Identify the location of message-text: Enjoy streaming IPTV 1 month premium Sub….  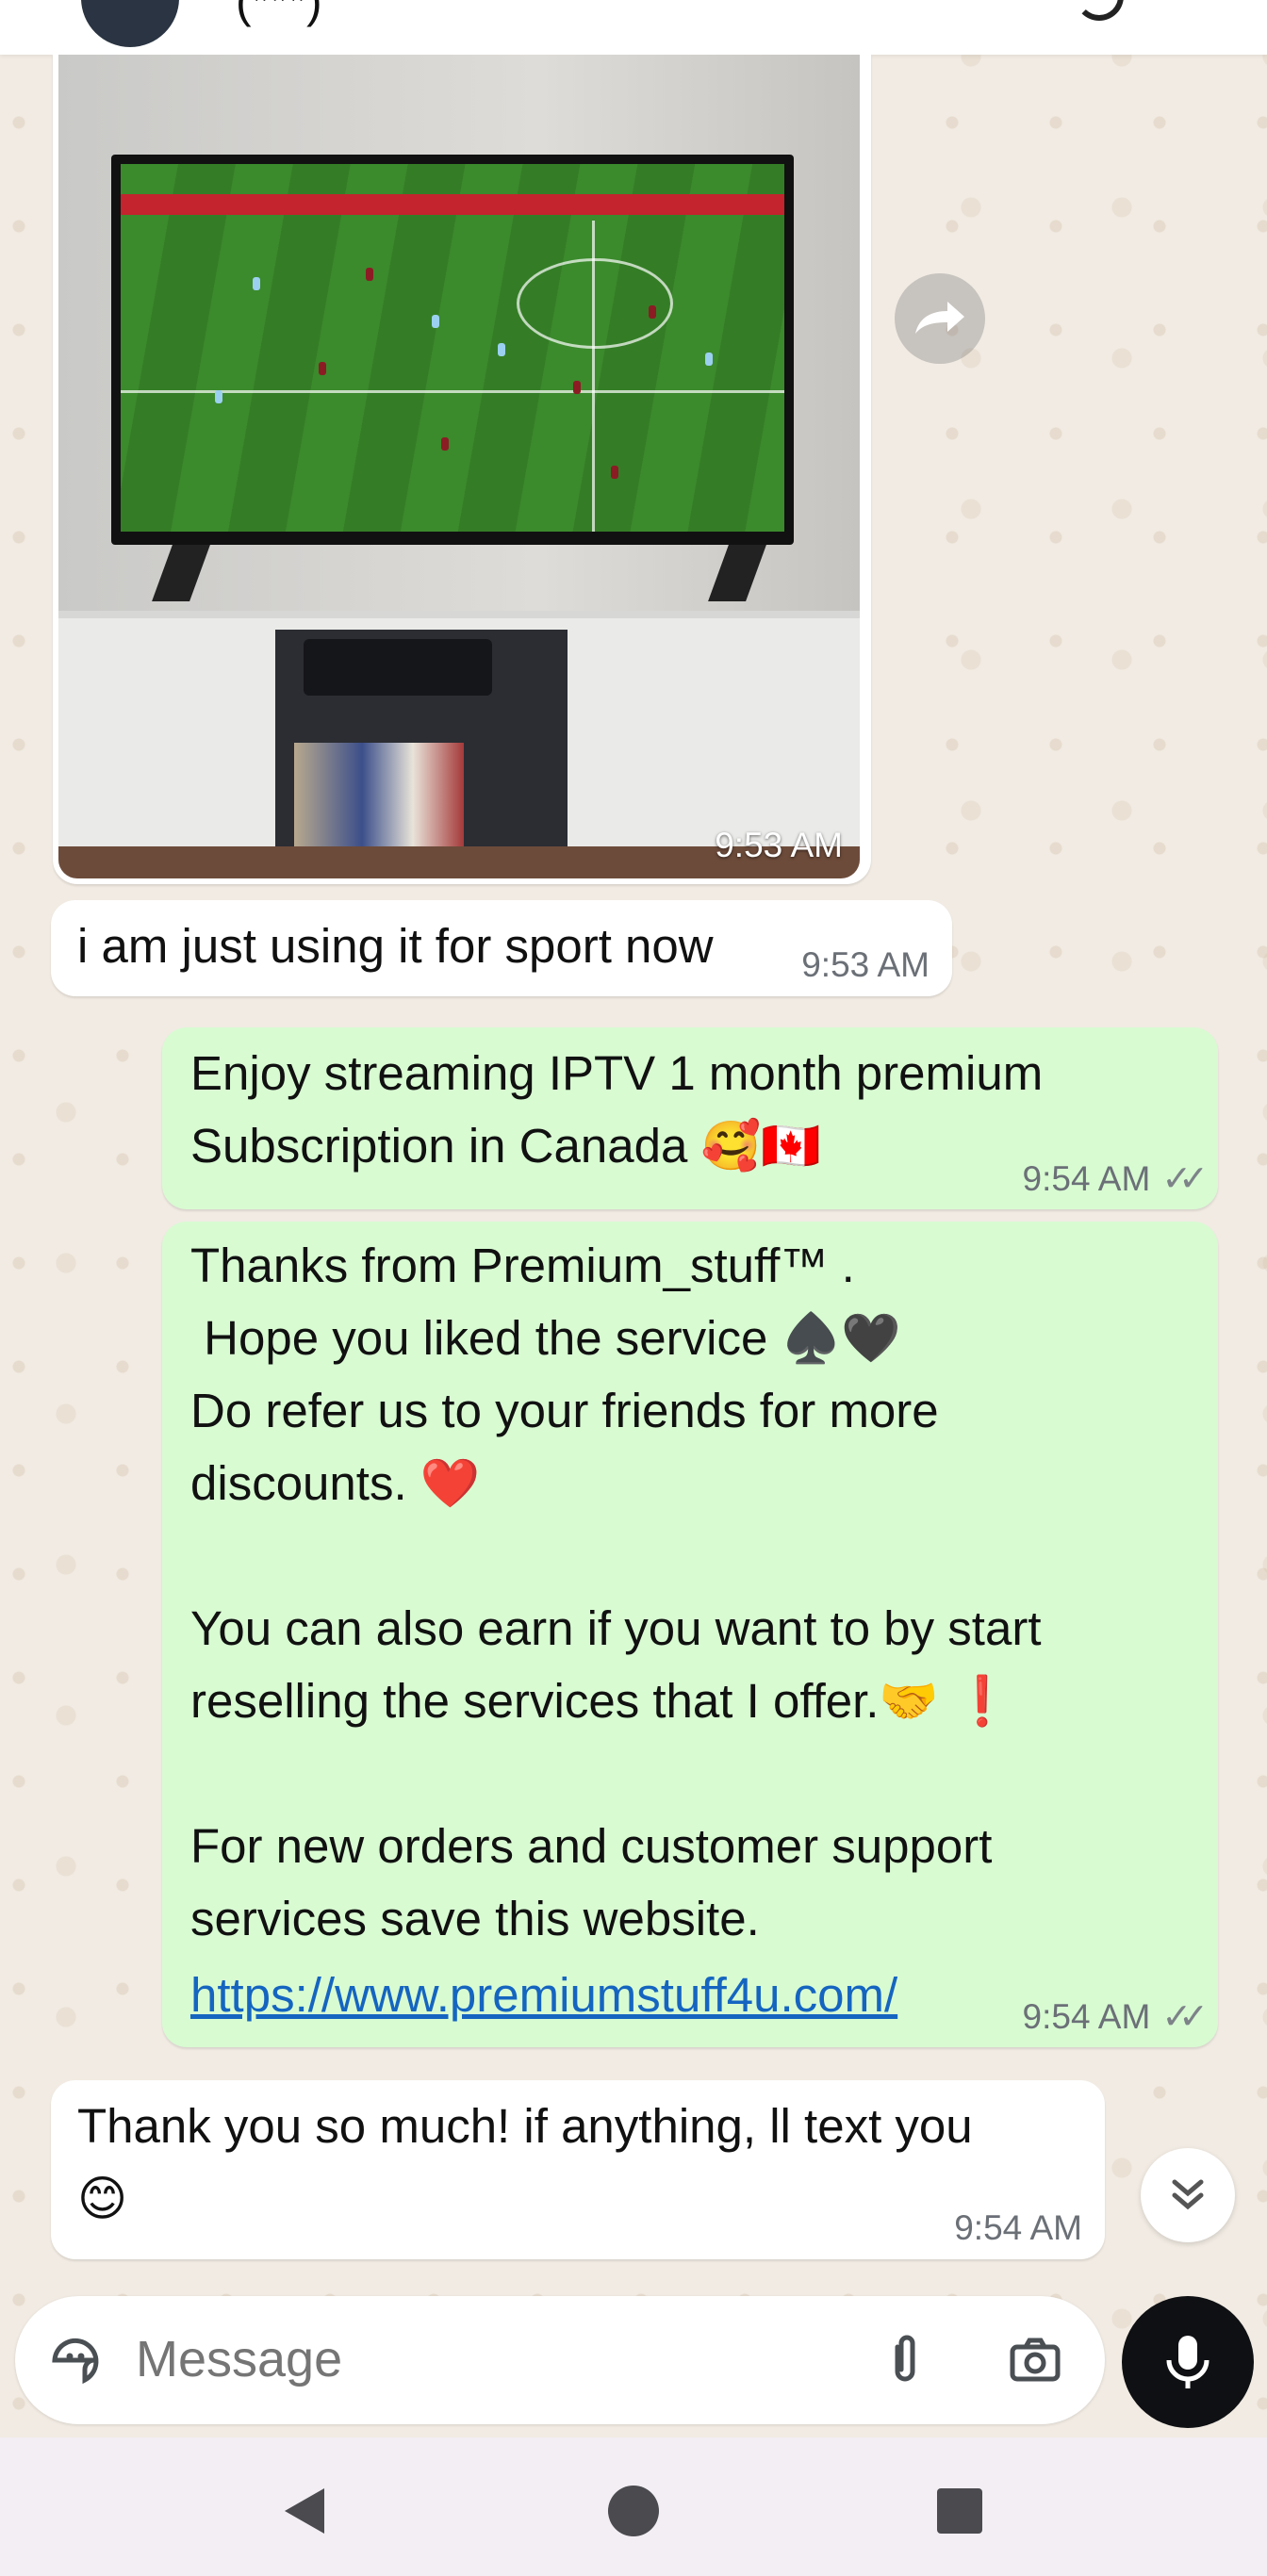
(617, 1109).